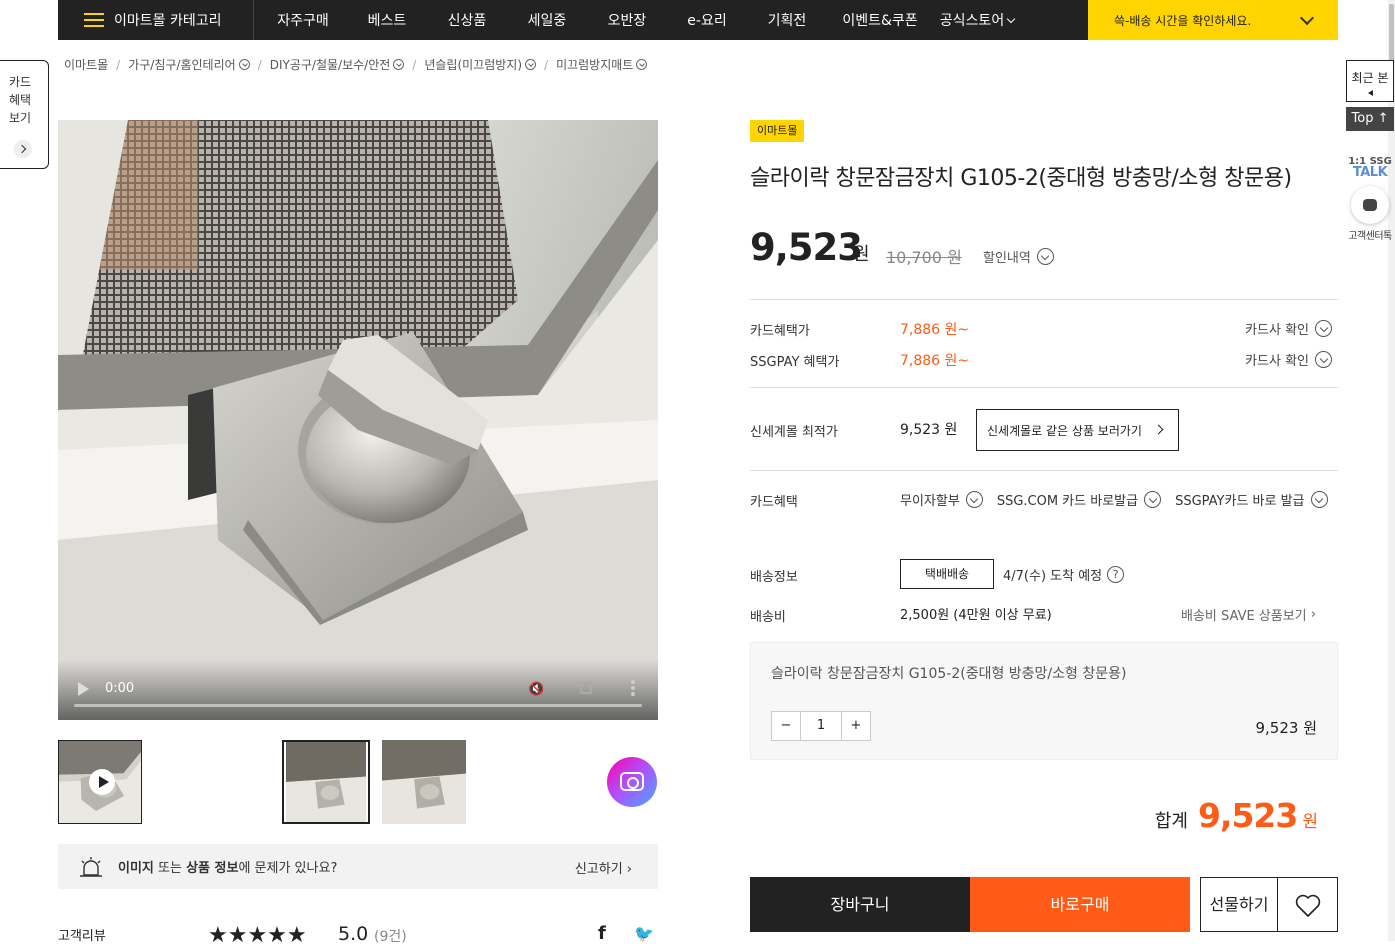 Image resolution: width=1395 pixels, height=948 pixels. I want to click on total-label: 합계, so click(1171, 821).